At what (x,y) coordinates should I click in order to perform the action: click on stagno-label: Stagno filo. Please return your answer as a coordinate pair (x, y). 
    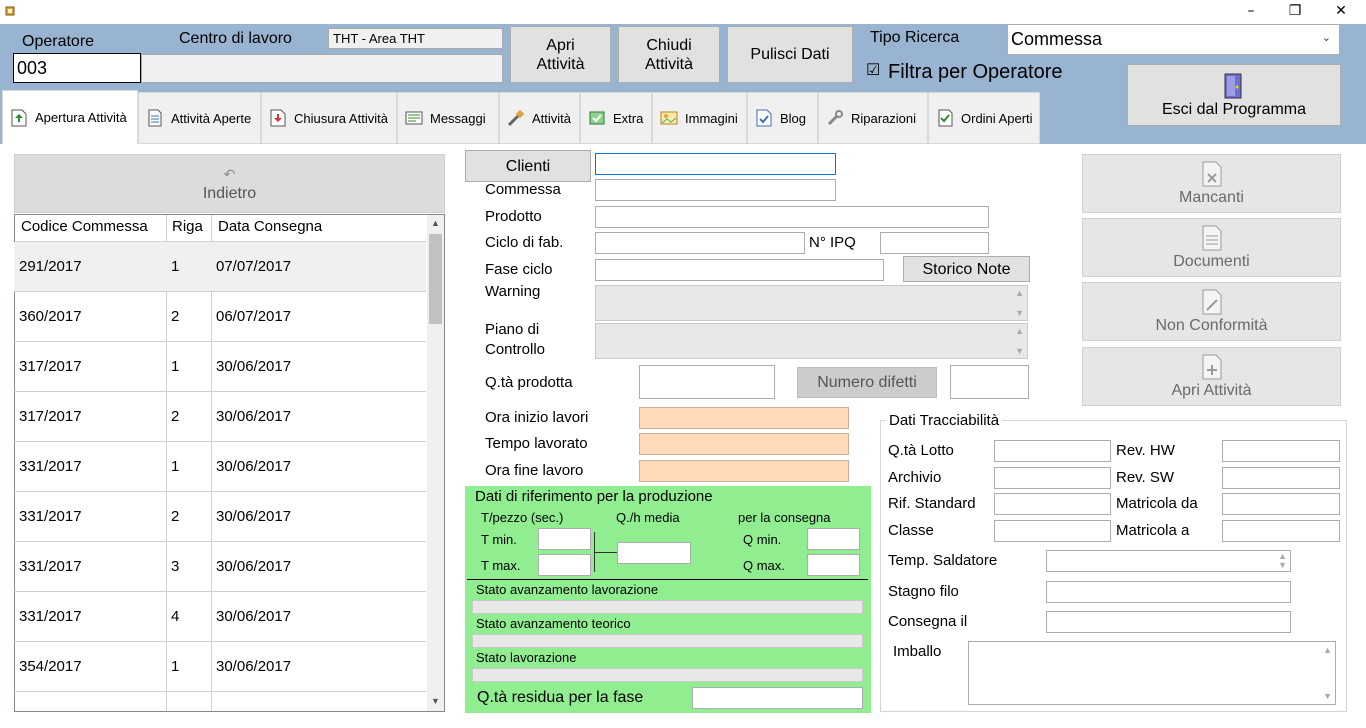
    Looking at the image, I should click on (923, 591).